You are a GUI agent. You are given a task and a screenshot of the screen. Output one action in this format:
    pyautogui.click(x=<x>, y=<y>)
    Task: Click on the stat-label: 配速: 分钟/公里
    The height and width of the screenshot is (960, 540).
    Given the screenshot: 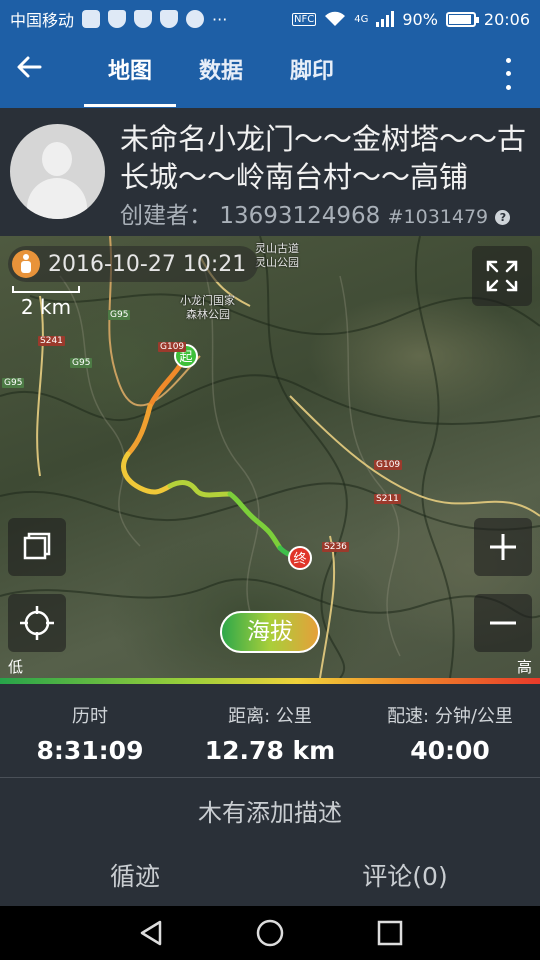 What is the action you would take?
    pyautogui.click(x=450, y=716)
    